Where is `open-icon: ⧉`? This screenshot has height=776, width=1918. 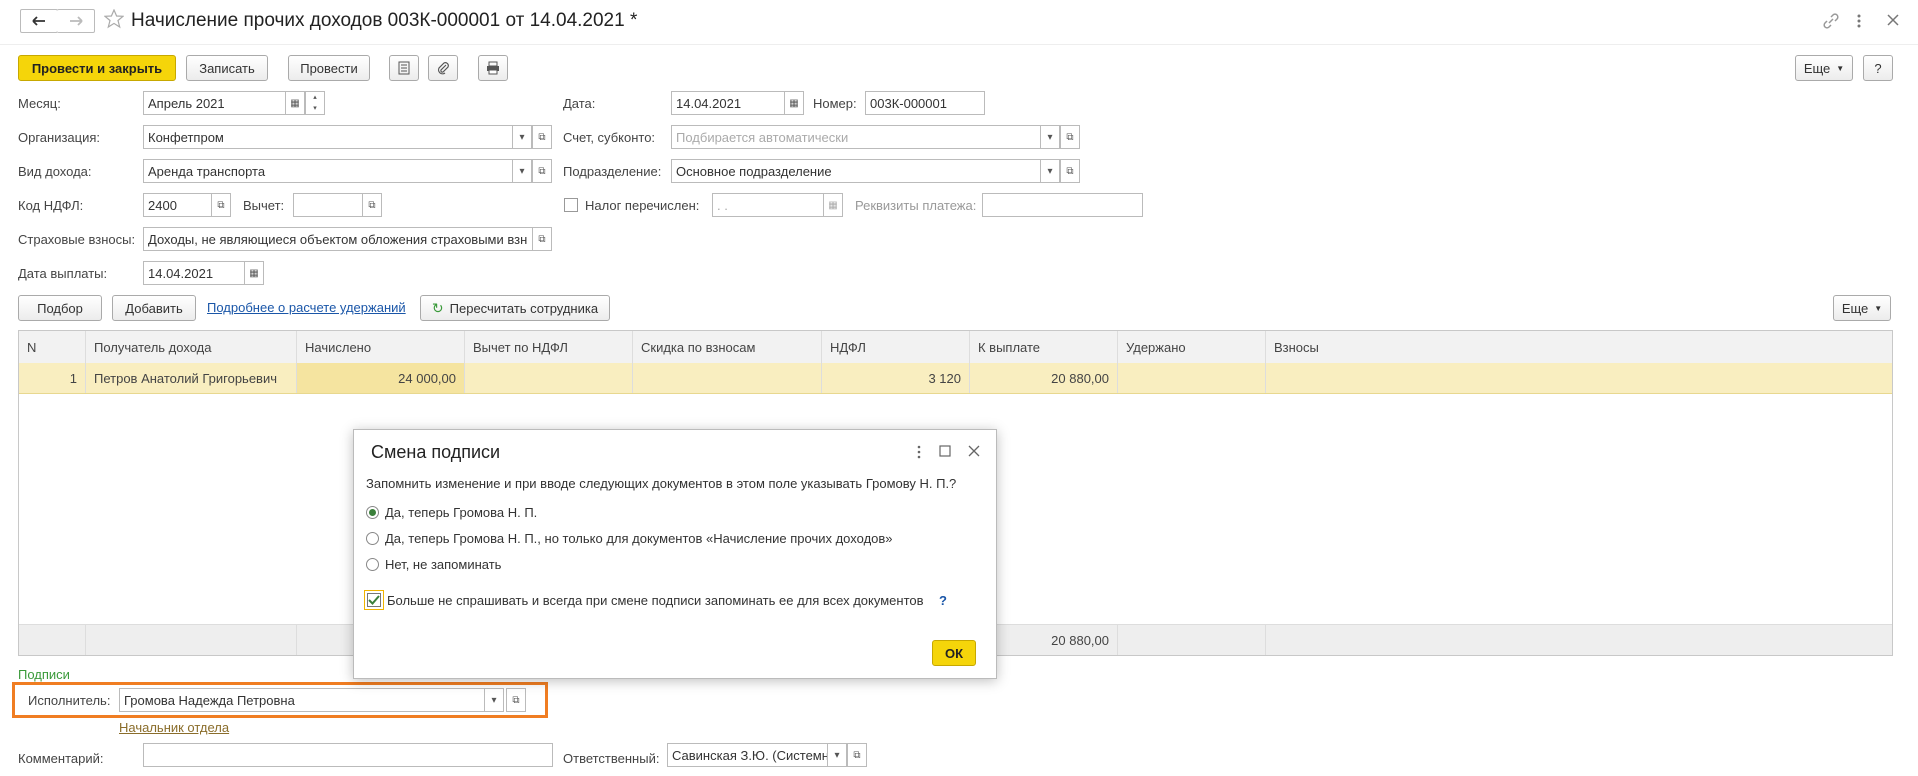
open-icon: ⧉ is located at coordinates (542, 171).